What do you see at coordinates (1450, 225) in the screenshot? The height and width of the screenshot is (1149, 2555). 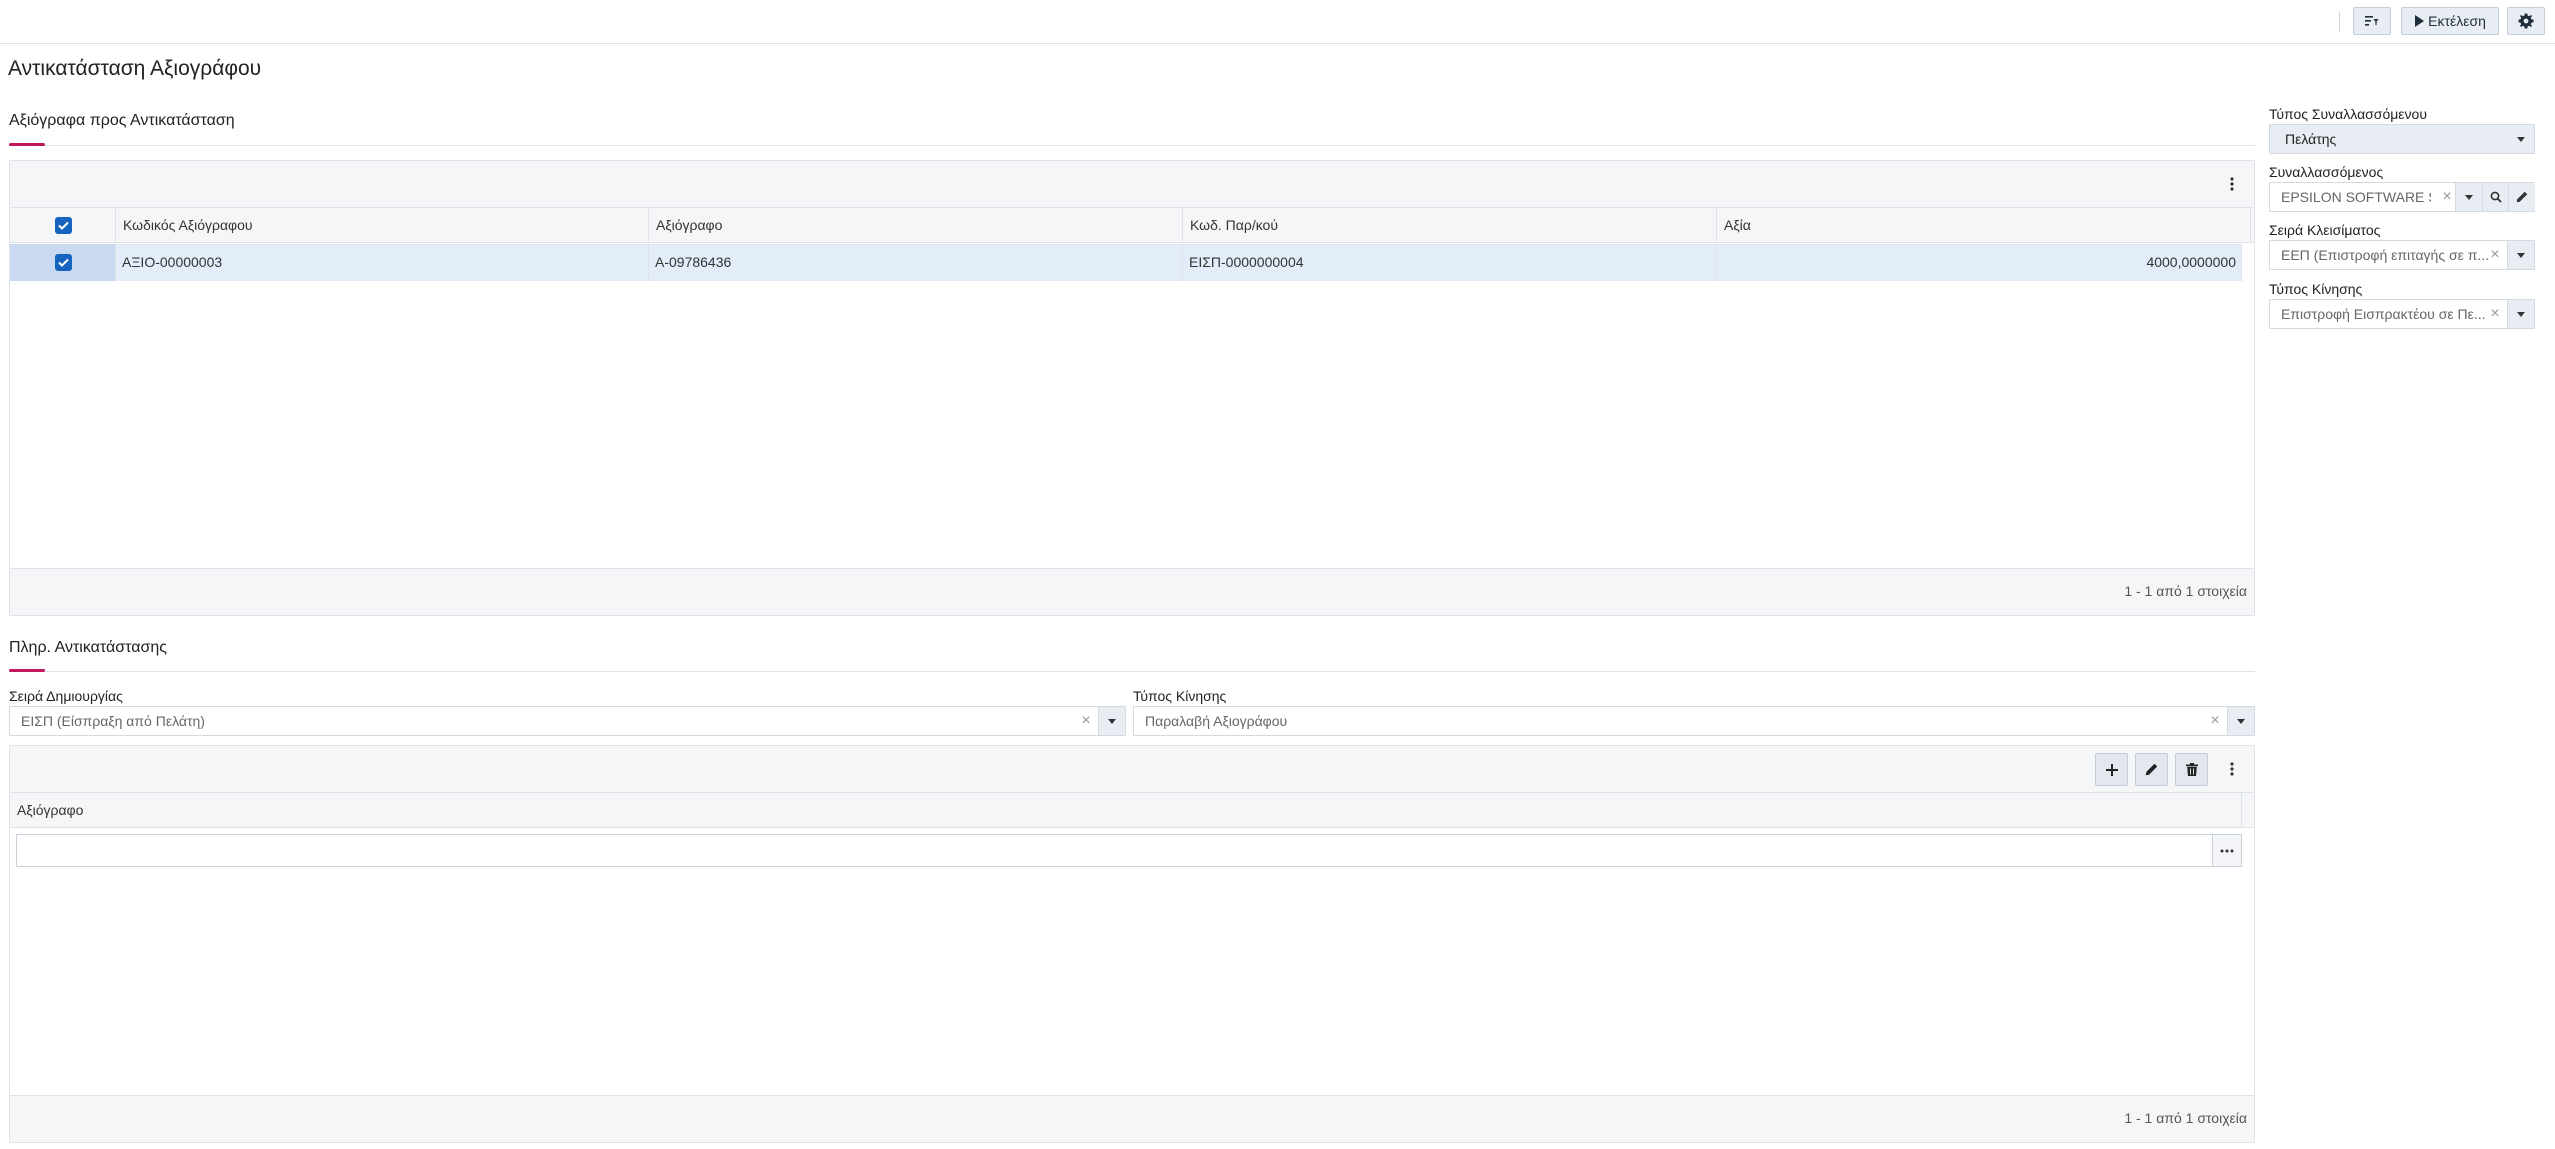 I see `column-header-receipt-code: Κωδ. Παρ/κού` at bounding box center [1450, 225].